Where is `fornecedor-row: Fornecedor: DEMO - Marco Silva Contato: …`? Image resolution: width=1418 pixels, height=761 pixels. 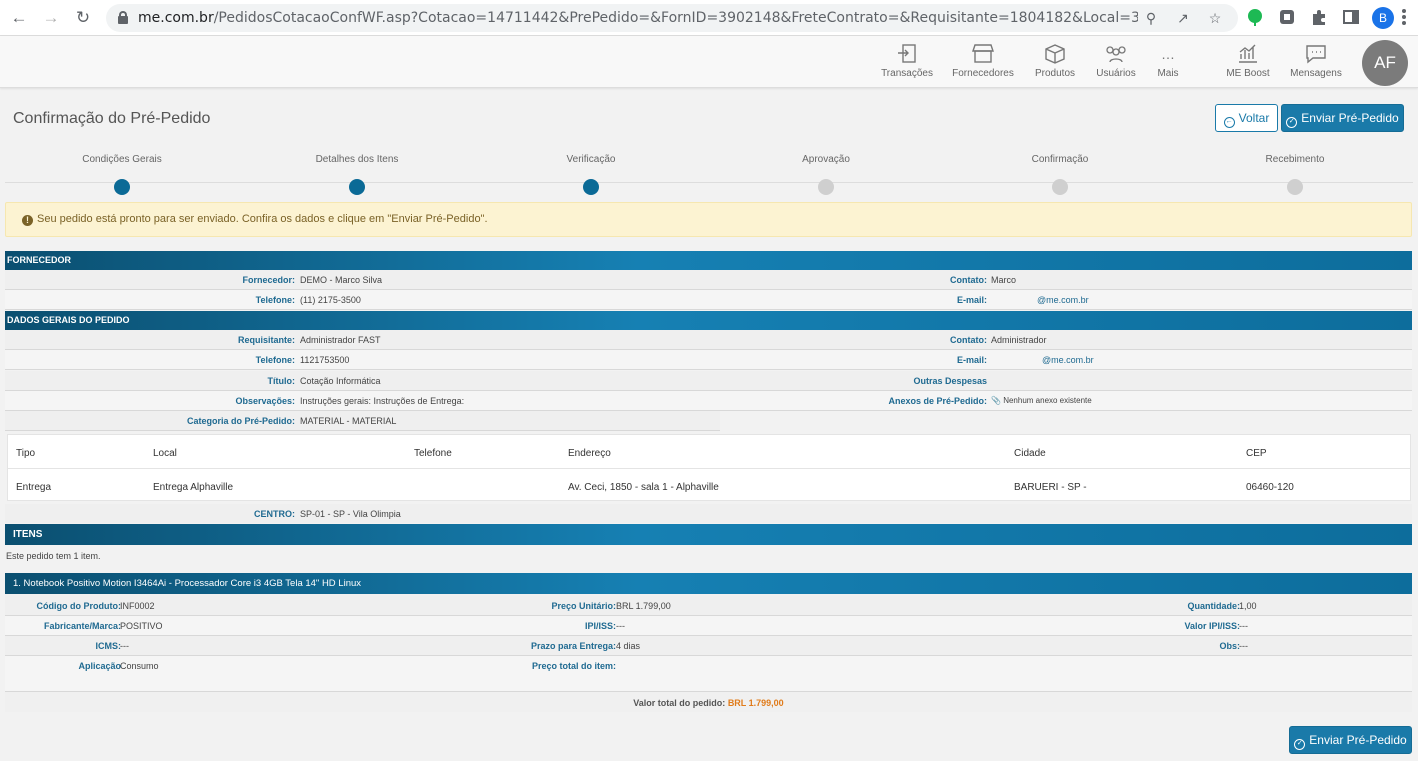 fornecedor-row: Fornecedor: DEMO - Marco Silva Contato: … is located at coordinates (708, 280).